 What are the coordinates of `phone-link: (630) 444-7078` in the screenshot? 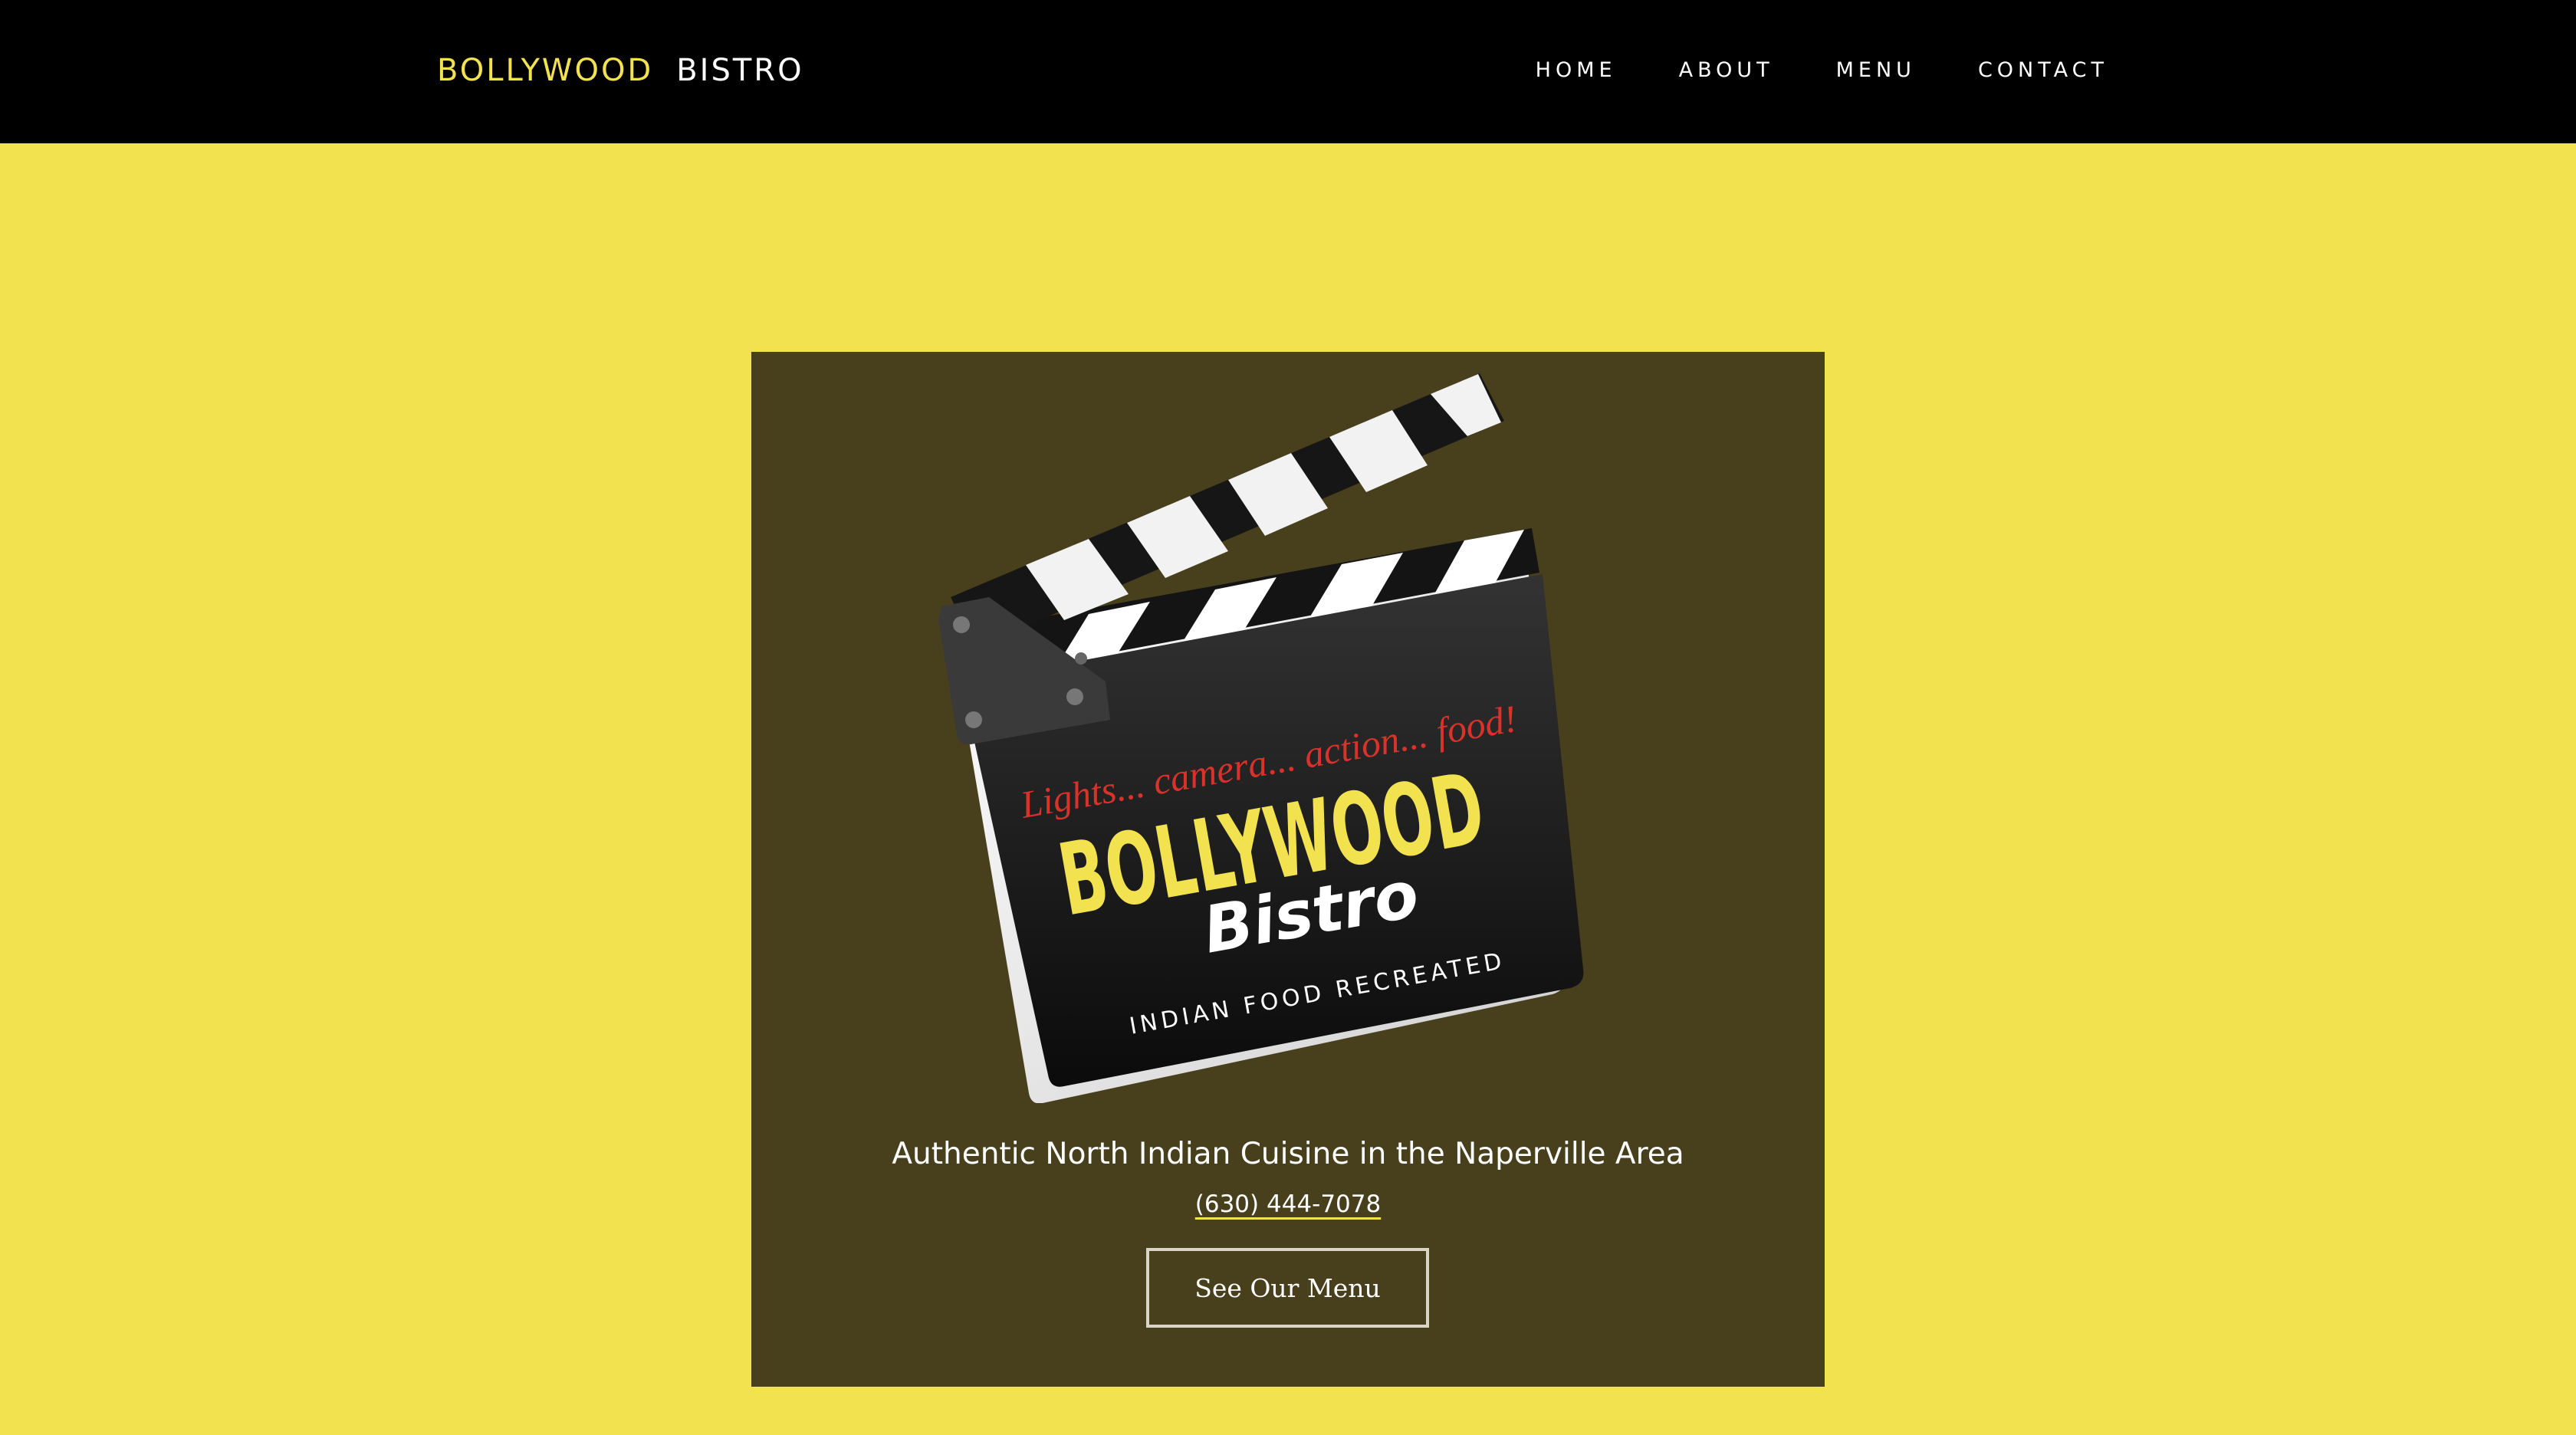 It's located at (1288, 1204).